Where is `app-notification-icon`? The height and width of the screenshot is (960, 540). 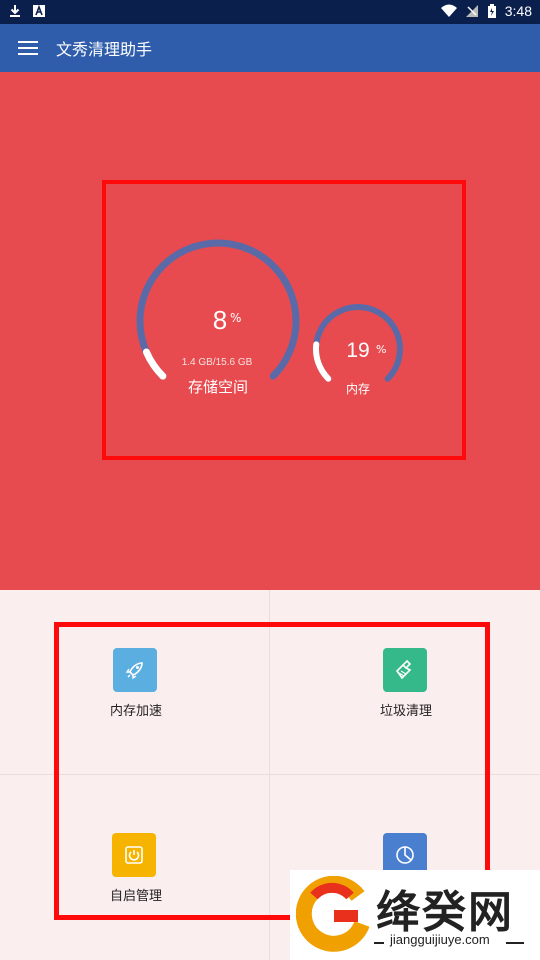
app-notification-icon is located at coordinates (39, 10).